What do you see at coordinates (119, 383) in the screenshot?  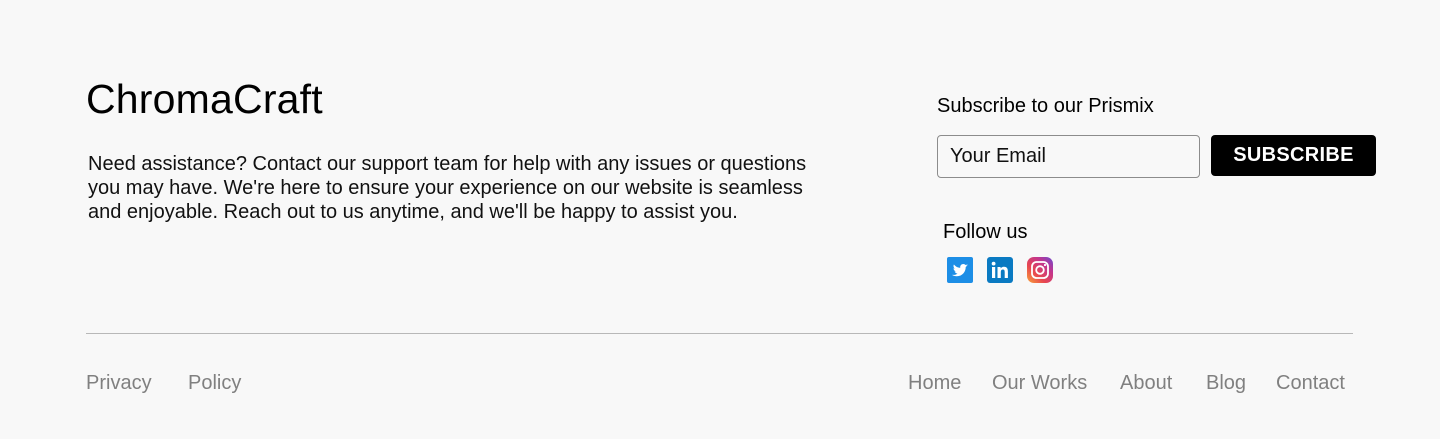 I see `privacy-link: Privacy` at bounding box center [119, 383].